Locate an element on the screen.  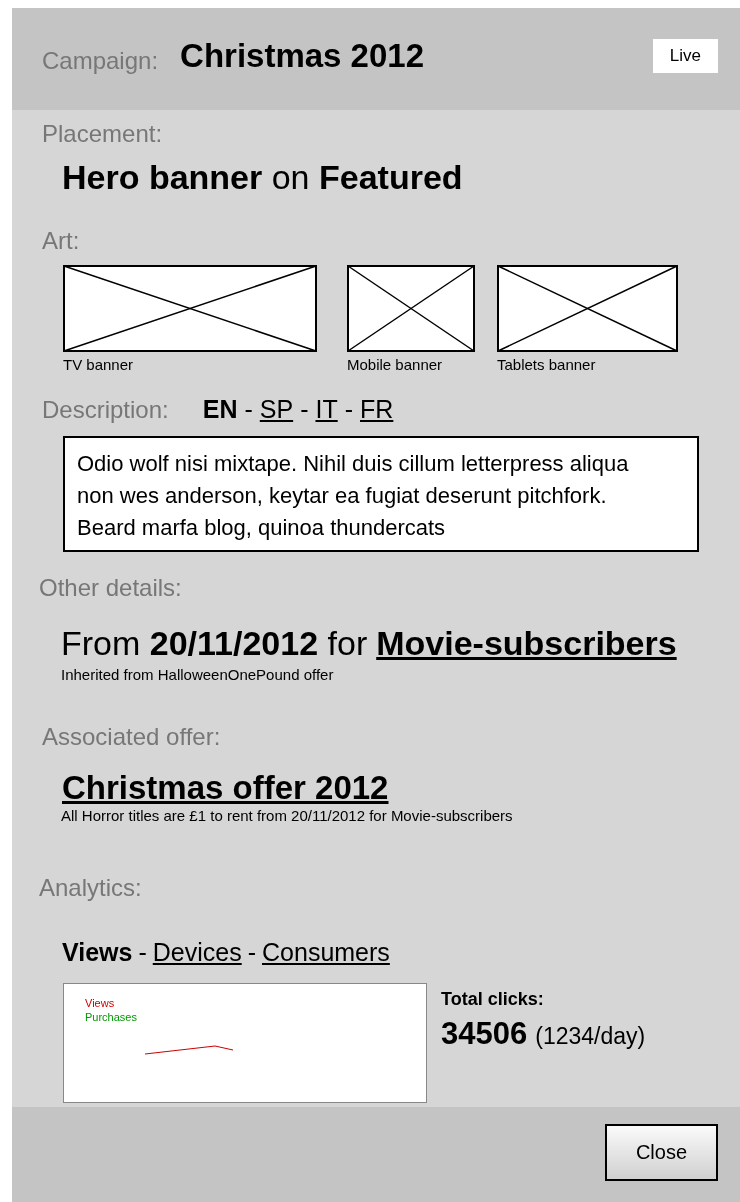
section-label: Placement: is located at coordinates (103, 134).